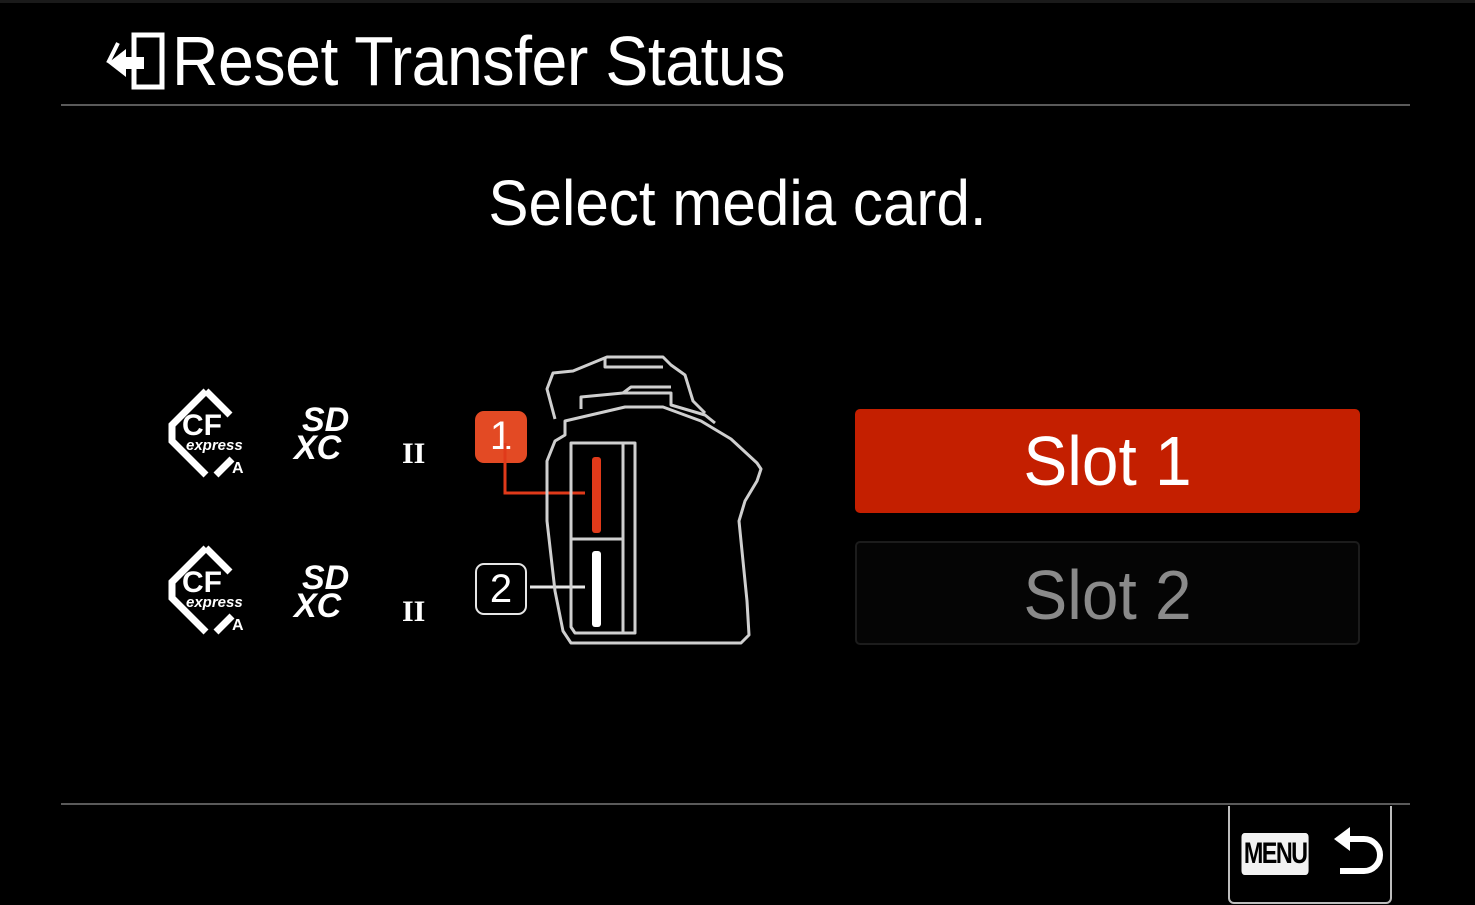 The width and height of the screenshot is (1475, 905). I want to click on menu-label: MENU, so click(1275, 854).